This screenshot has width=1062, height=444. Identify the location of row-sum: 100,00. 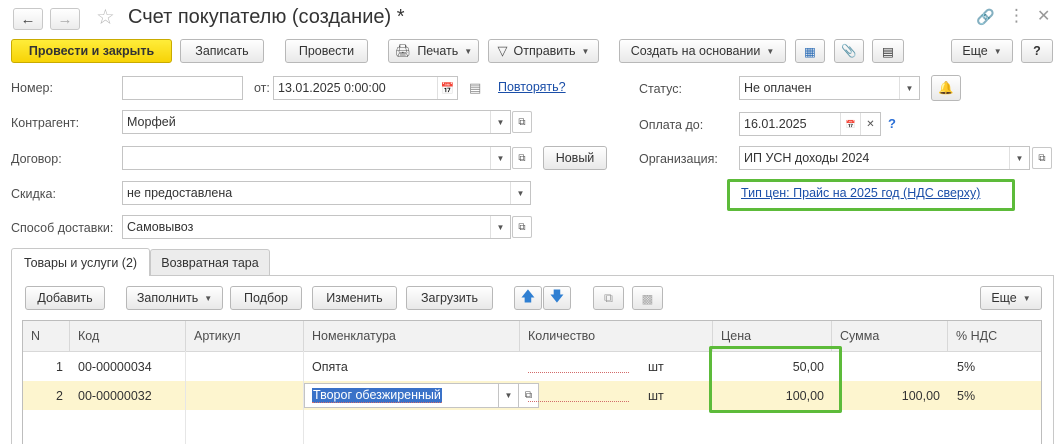
(920, 395).